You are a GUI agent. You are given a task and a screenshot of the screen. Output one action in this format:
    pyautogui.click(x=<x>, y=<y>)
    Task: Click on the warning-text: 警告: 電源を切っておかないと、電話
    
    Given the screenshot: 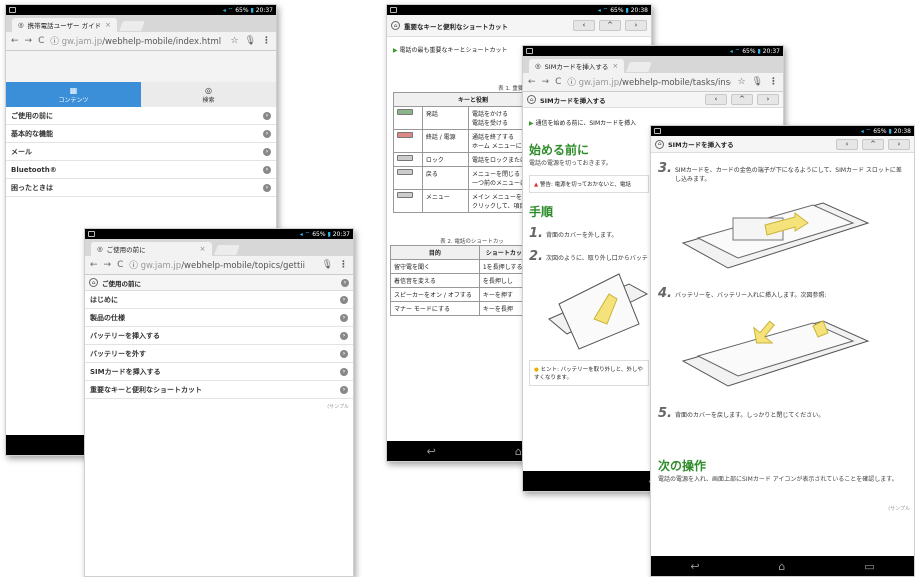 What is the action you would take?
    pyautogui.click(x=585, y=185)
    